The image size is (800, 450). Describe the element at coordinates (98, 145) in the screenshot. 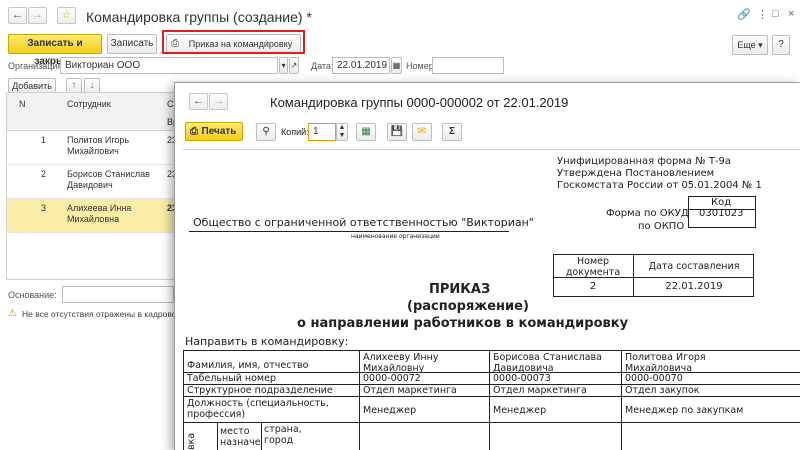

I see `row-employee: Политов Игорь Михайлович` at that location.